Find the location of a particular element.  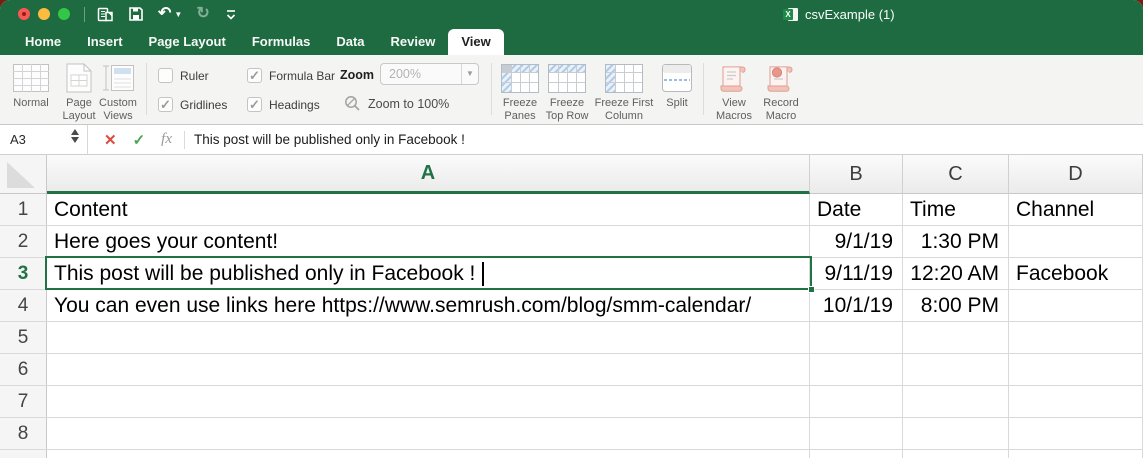

cell-C5 is located at coordinates (956, 337).